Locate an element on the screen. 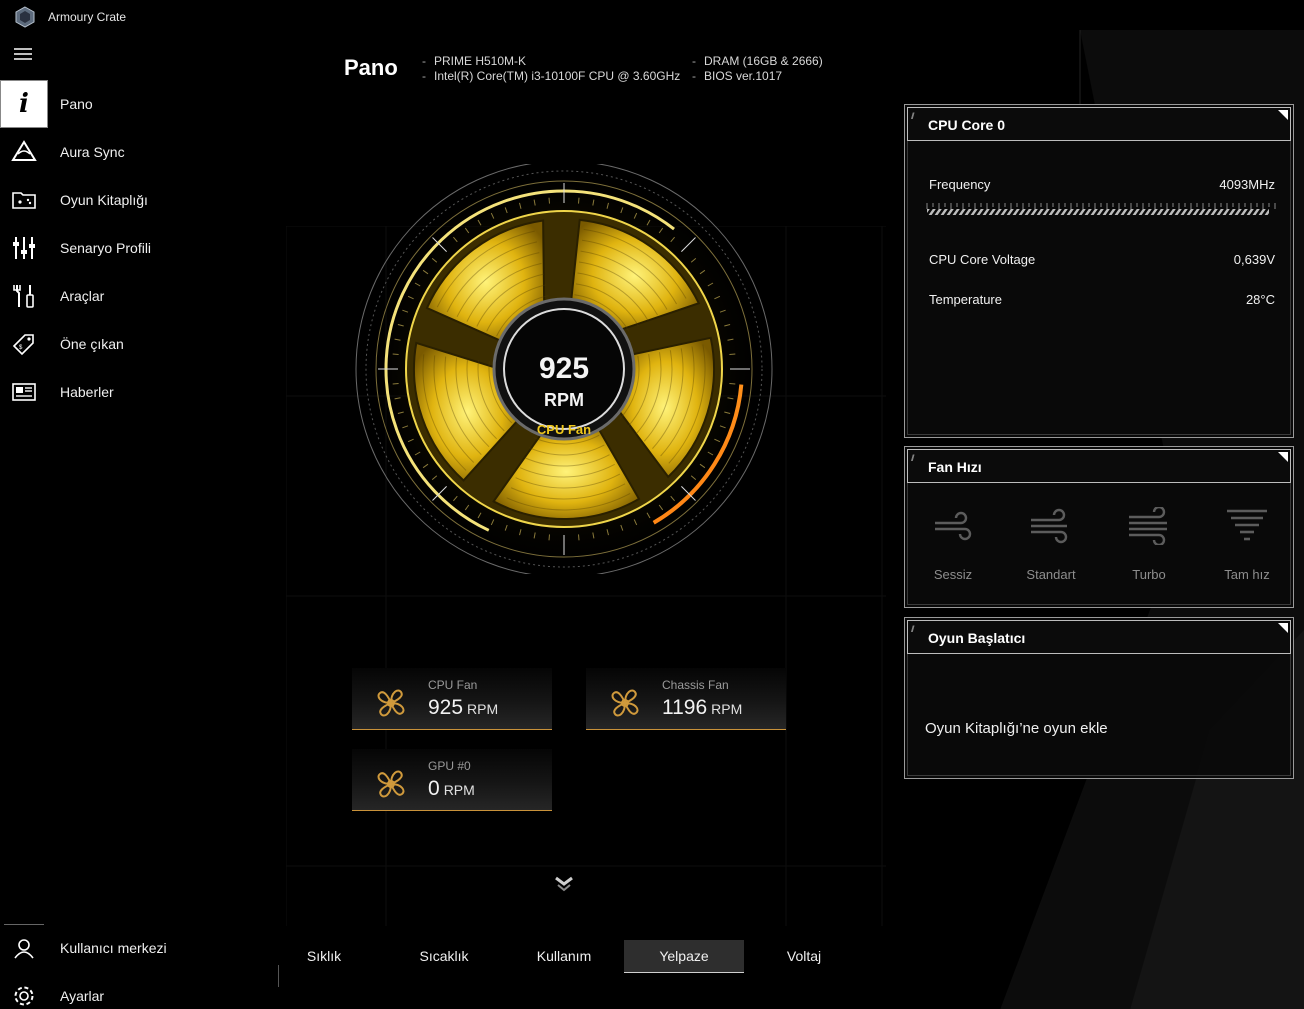 The height and width of the screenshot is (1009, 1304). system-info-right: - DRAM (16GB & 2666) - BIOS ver.1017 is located at coordinates (757, 68).